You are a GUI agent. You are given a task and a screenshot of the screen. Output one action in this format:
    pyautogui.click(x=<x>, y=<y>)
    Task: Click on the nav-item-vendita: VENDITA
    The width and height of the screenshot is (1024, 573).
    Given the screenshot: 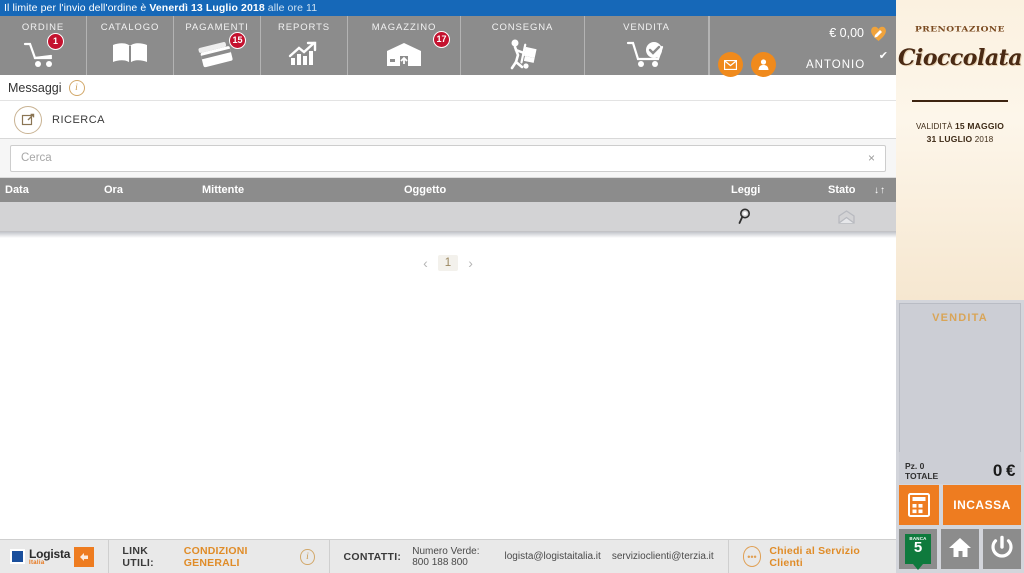 What is the action you would take?
    pyautogui.click(x=647, y=45)
    